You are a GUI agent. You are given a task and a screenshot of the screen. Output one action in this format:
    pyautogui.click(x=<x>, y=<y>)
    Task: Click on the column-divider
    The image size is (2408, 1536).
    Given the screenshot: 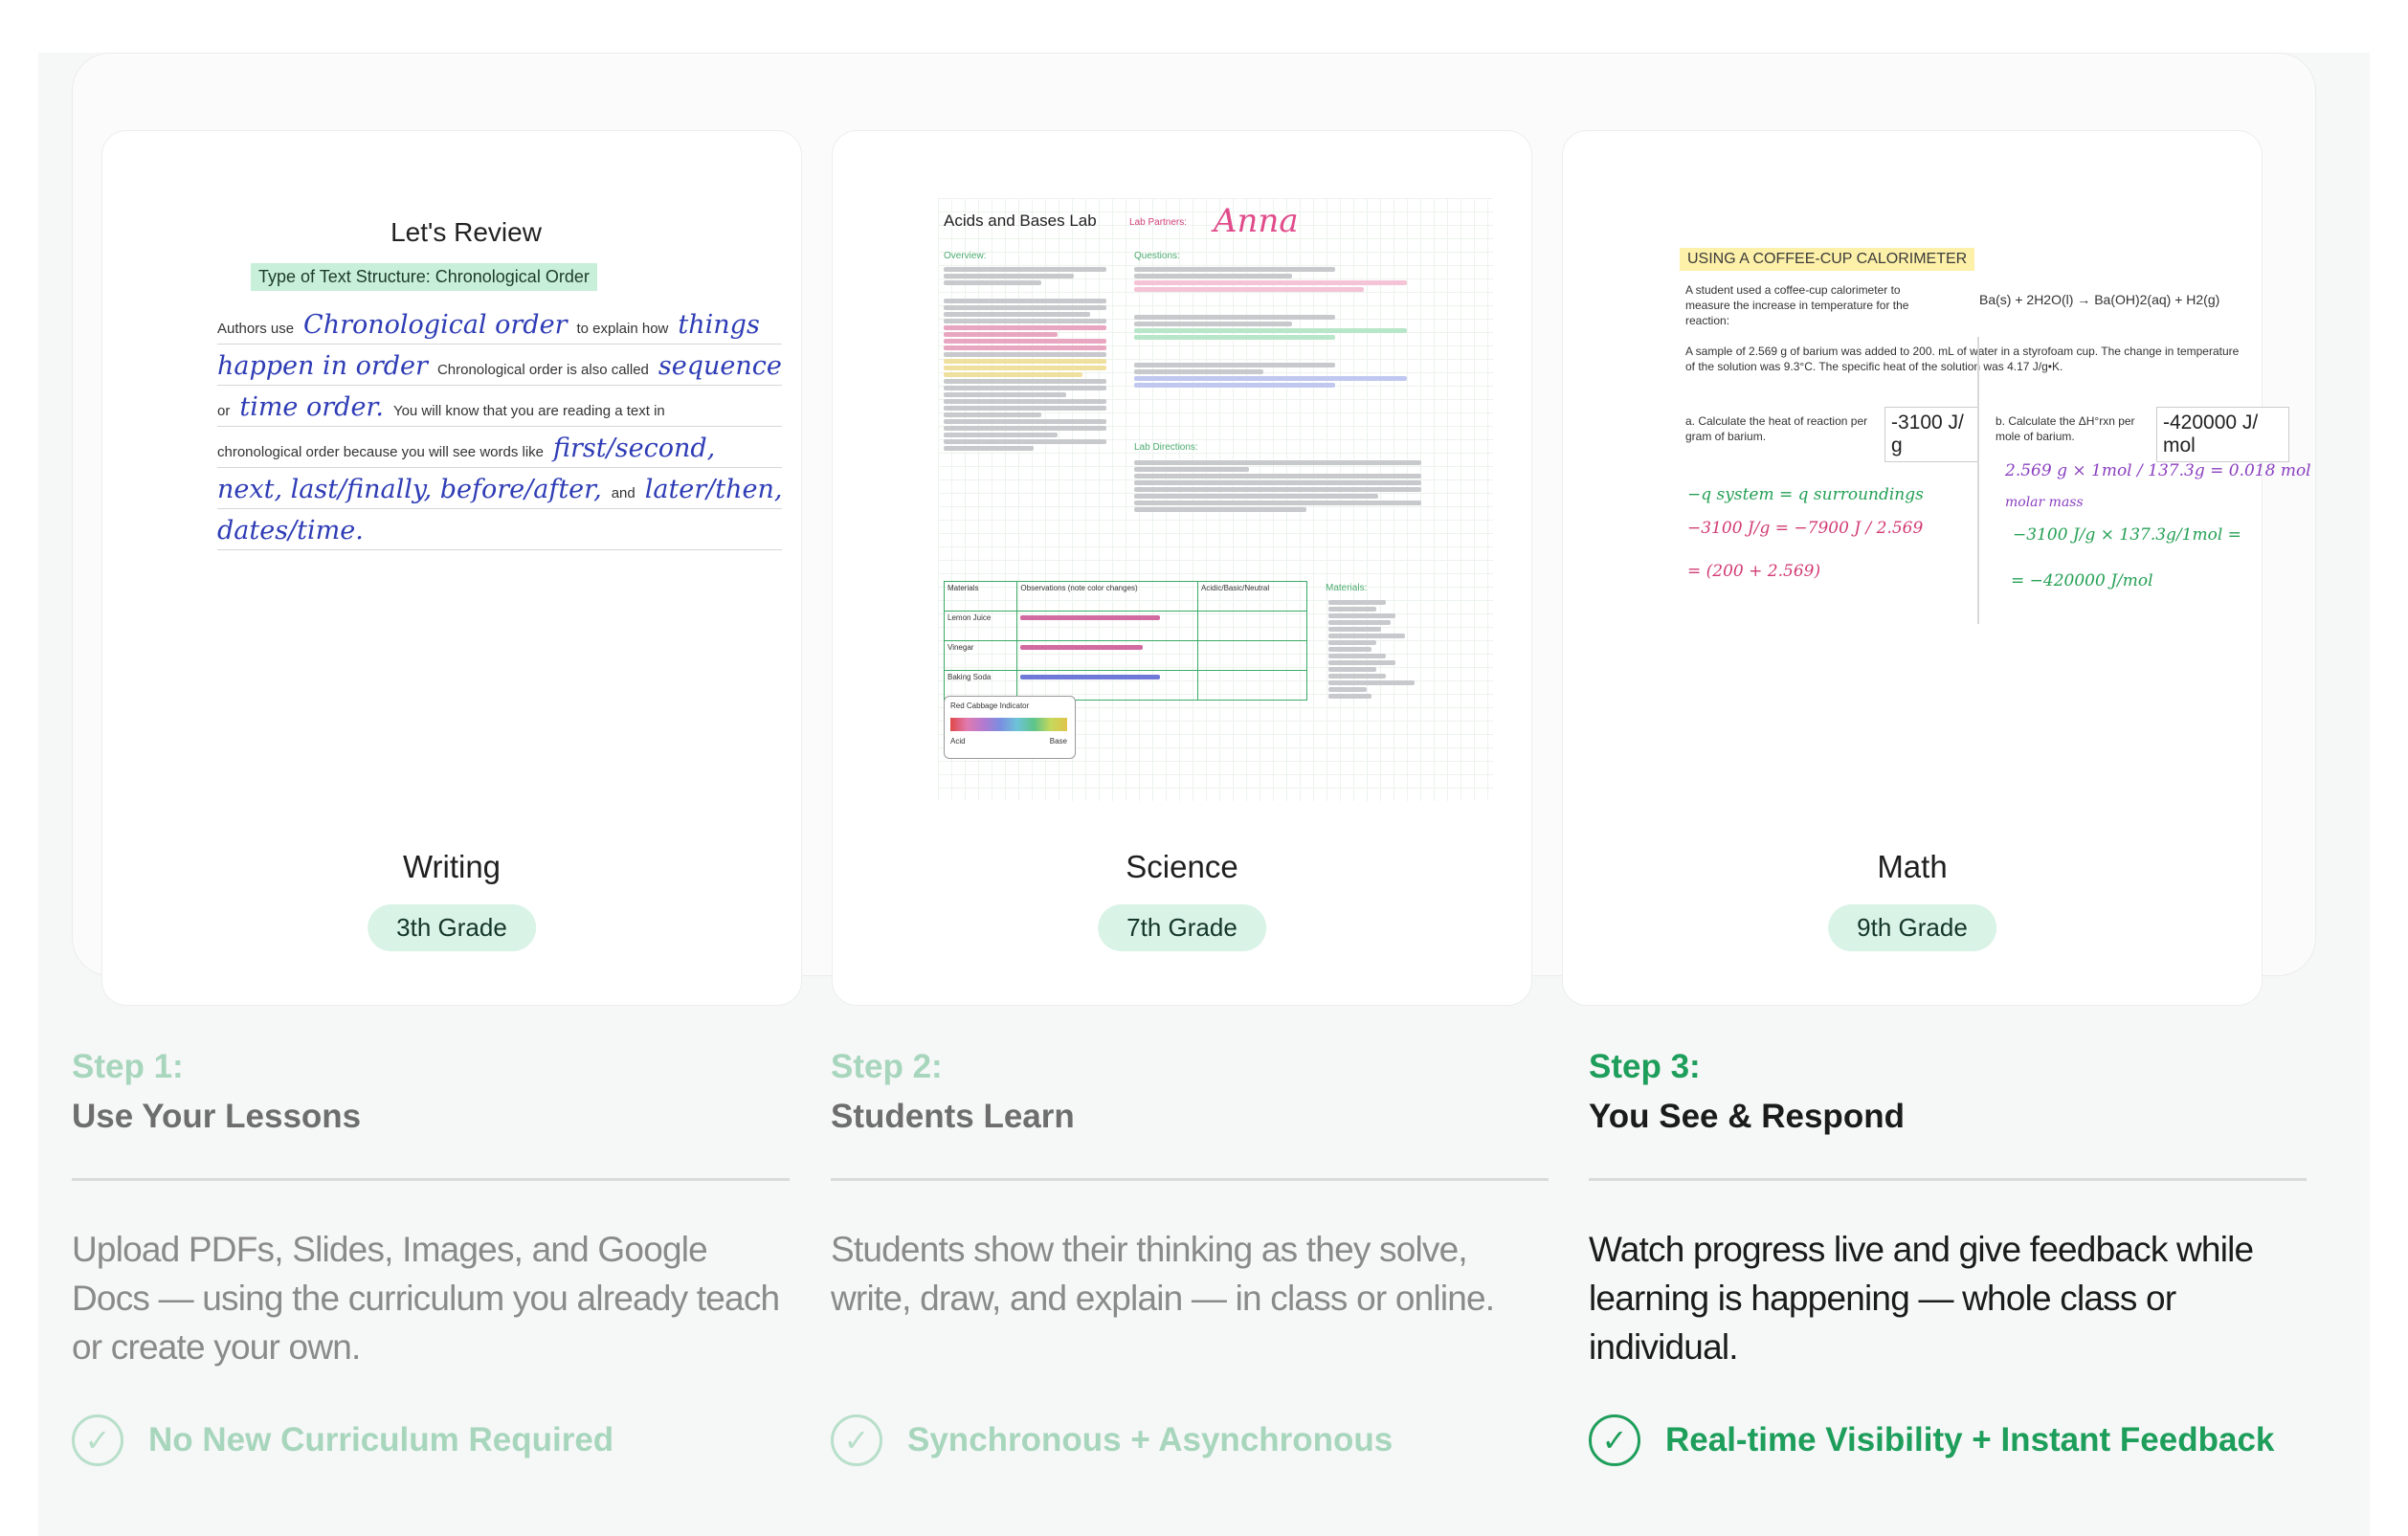 What is the action you would take?
    pyautogui.click(x=1978, y=480)
    